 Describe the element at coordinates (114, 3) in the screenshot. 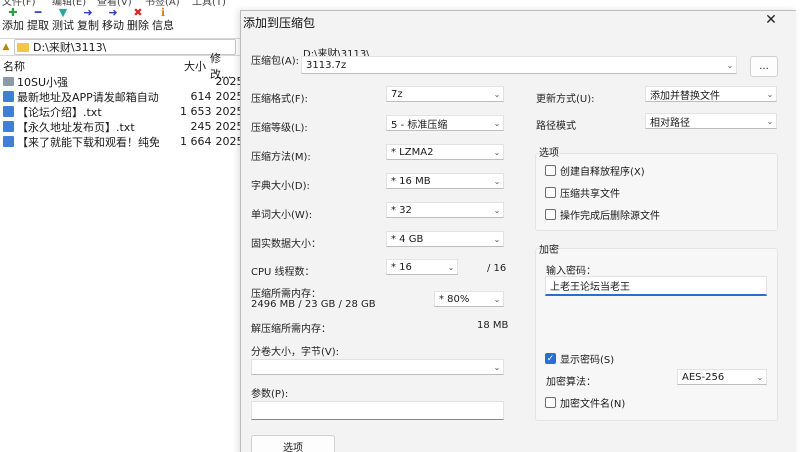

I see `menu-item: 查看(V)` at that location.